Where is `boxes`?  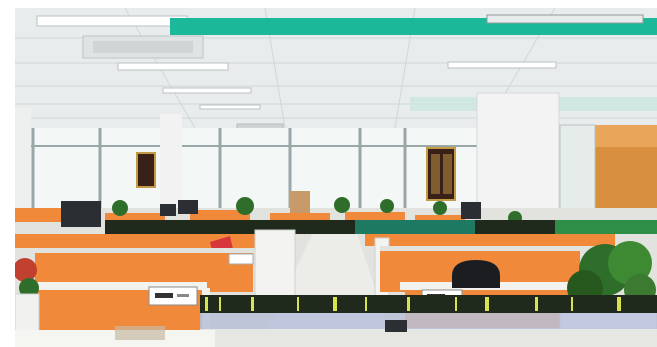 boxes is located at coordinates (300, 202).